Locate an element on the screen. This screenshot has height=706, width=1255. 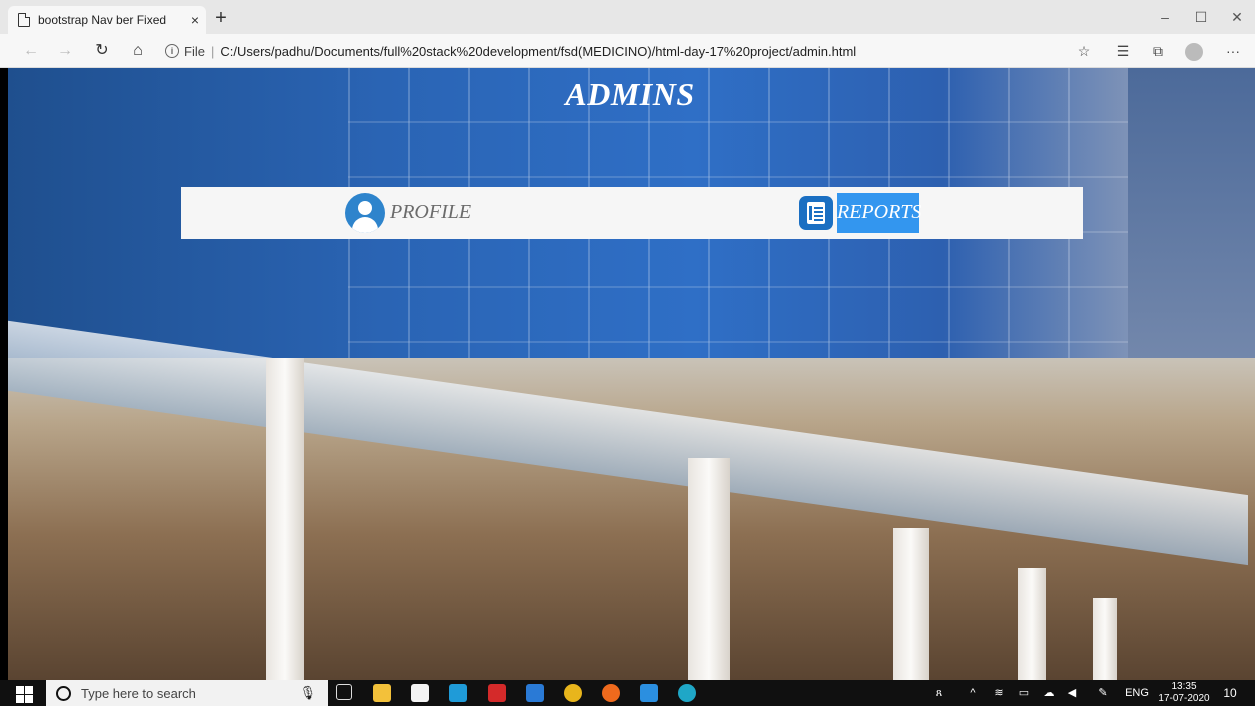
tab-close-button: × is located at coordinates (195, 20).